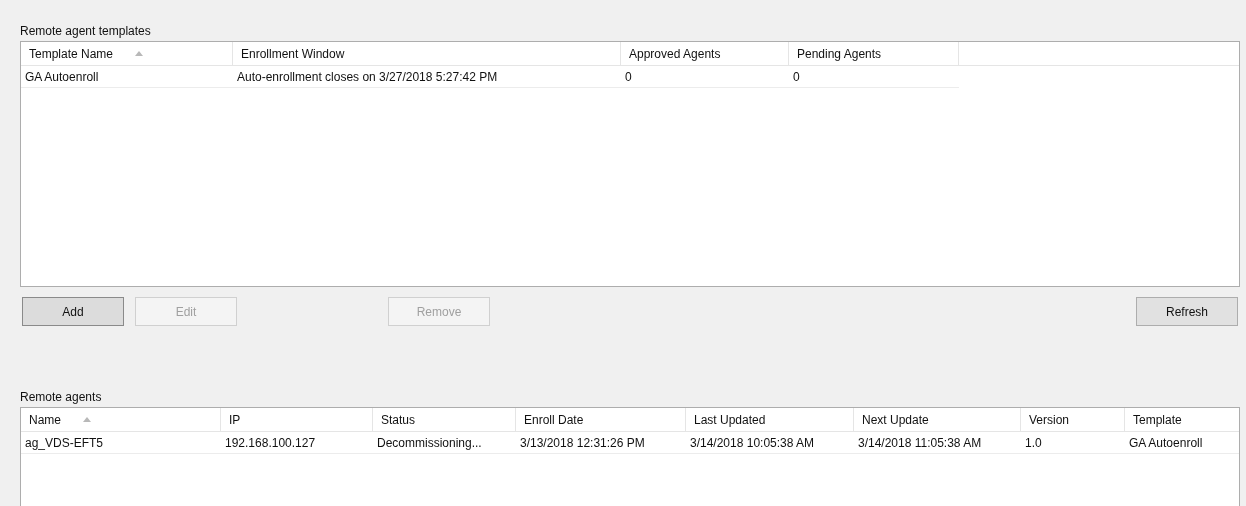 The height and width of the screenshot is (506, 1246). I want to click on column-header: Template, so click(1182, 419).